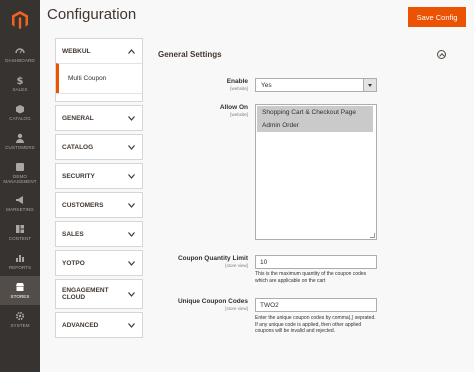 This screenshot has height=372, width=474. I want to click on tab-customers: CUSTOMERS, so click(99, 205).